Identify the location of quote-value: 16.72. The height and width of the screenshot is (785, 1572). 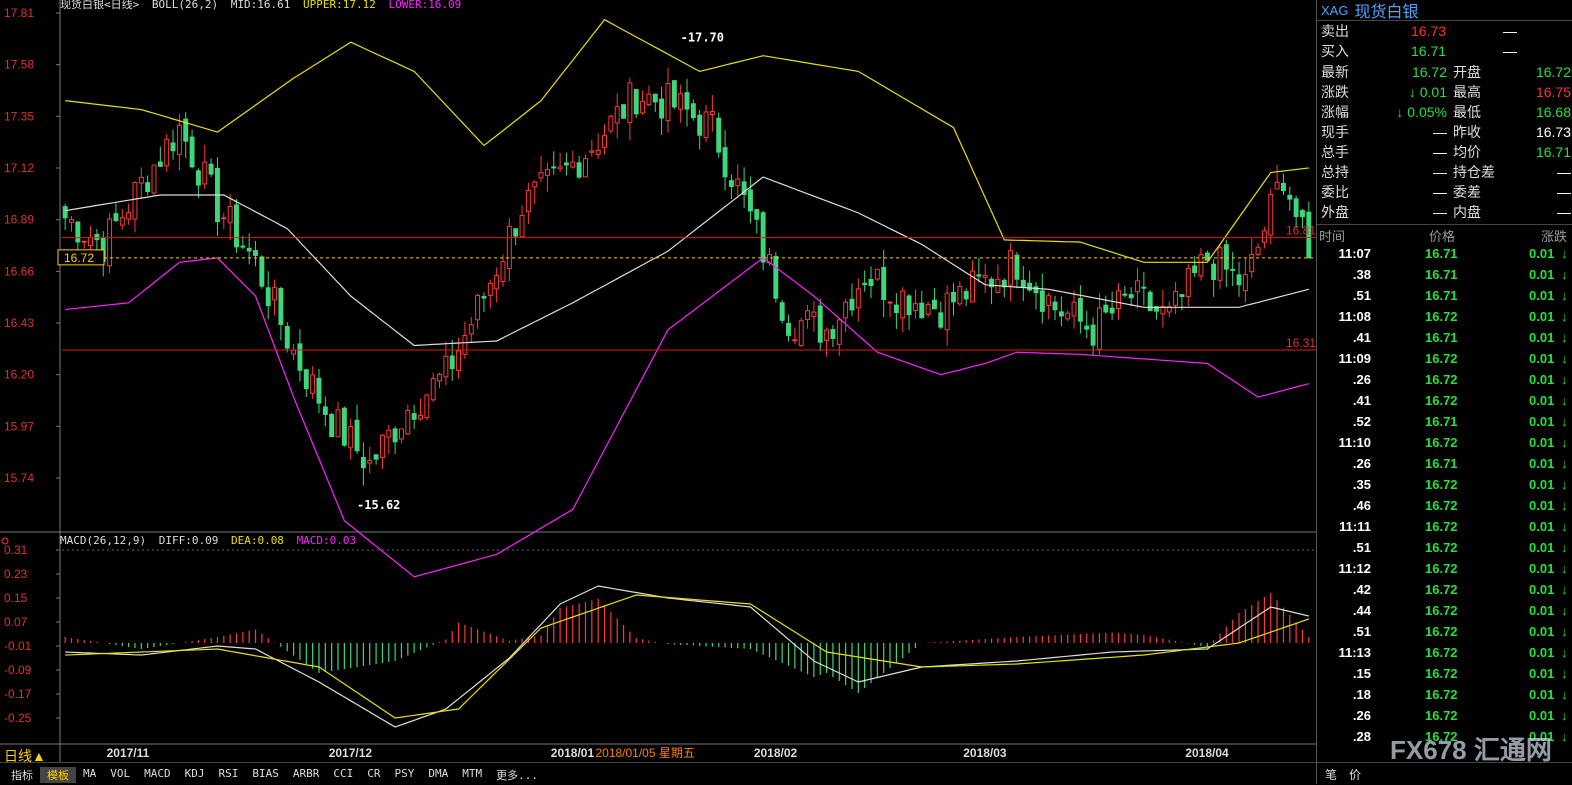
(1429, 72).